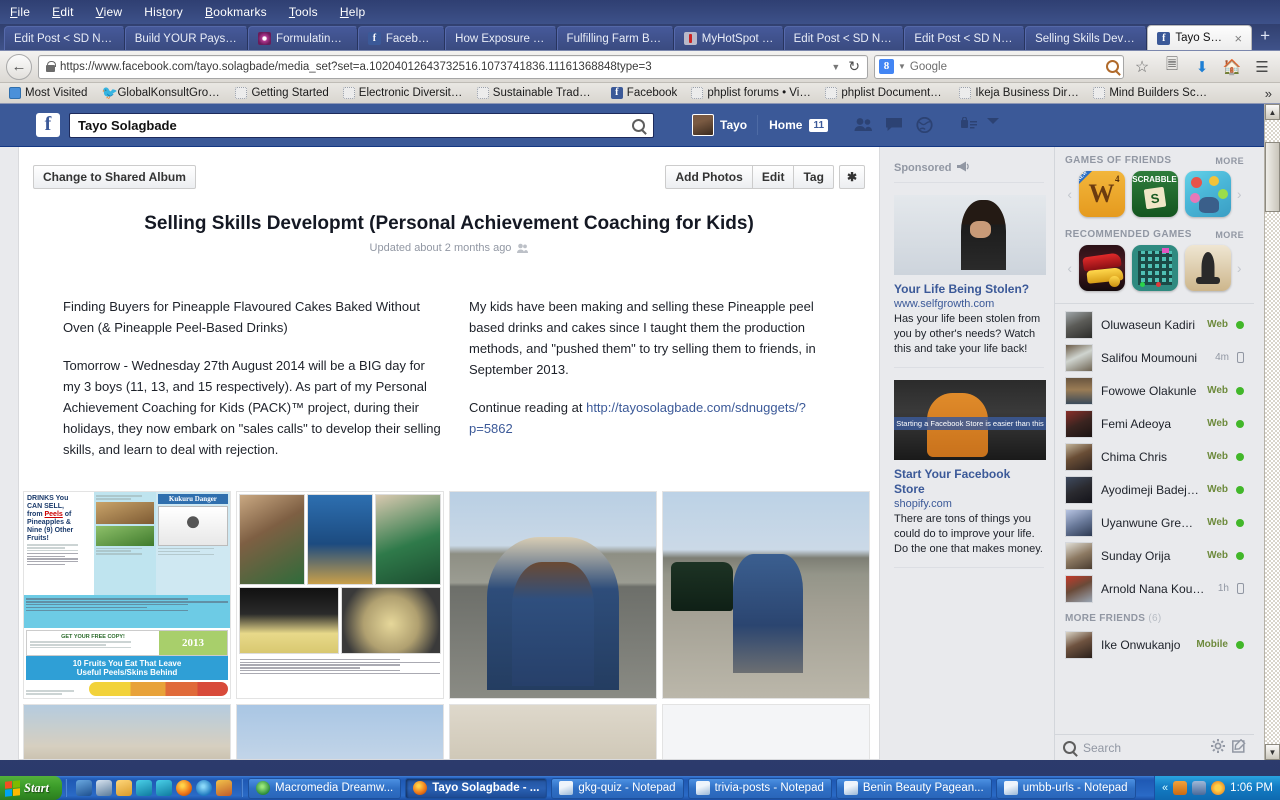 The image size is (1280, 800). Describe the element at coordinates (63, 12) in the screenshot. I see `menu-edit: Edit` at that location.